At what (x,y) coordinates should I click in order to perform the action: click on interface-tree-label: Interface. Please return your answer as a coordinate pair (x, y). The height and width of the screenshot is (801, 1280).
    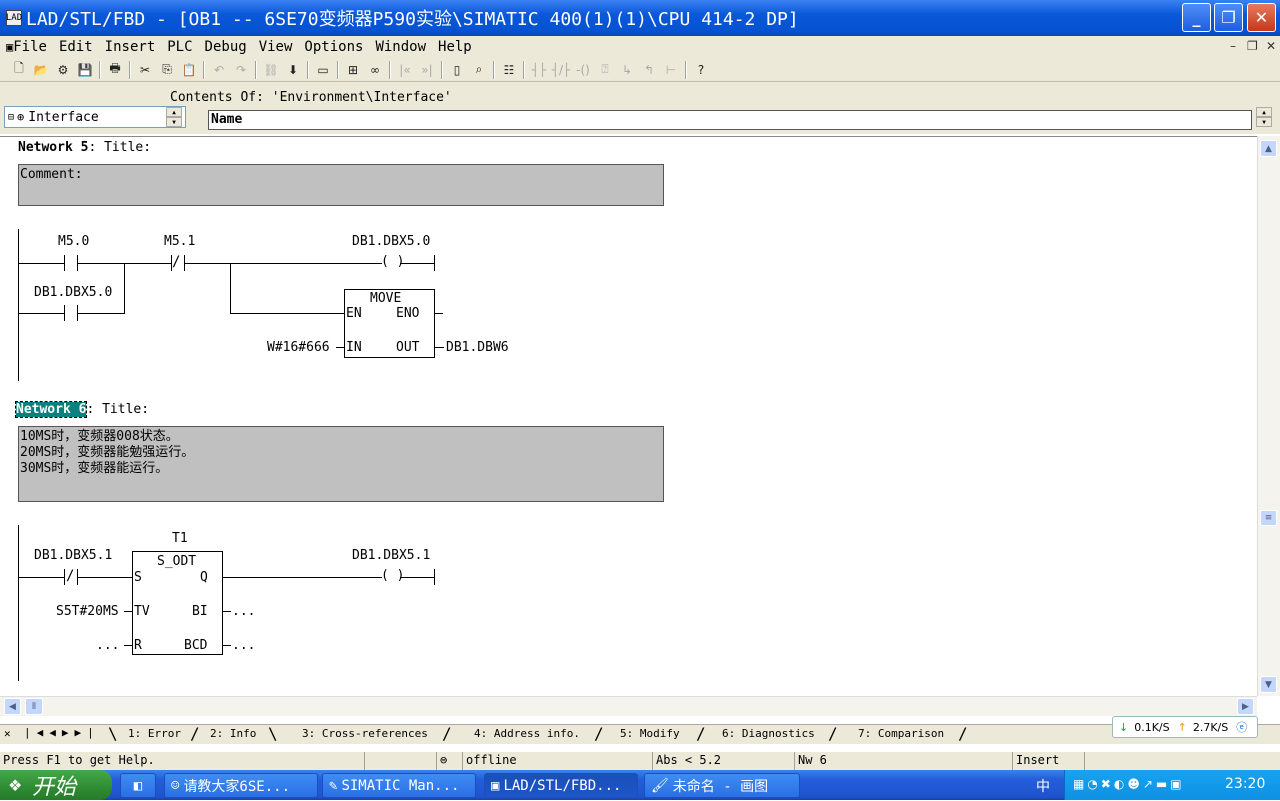
    Looking at the image, I should click on (63, 117).